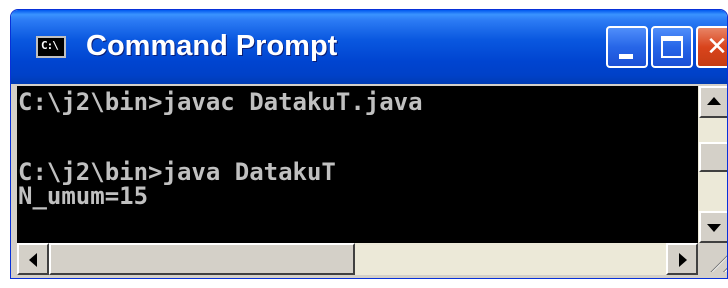 Image resolution: width=728 pixels, height=288 pixels. I want to click on arrow-left-icon, so click(33, 260).